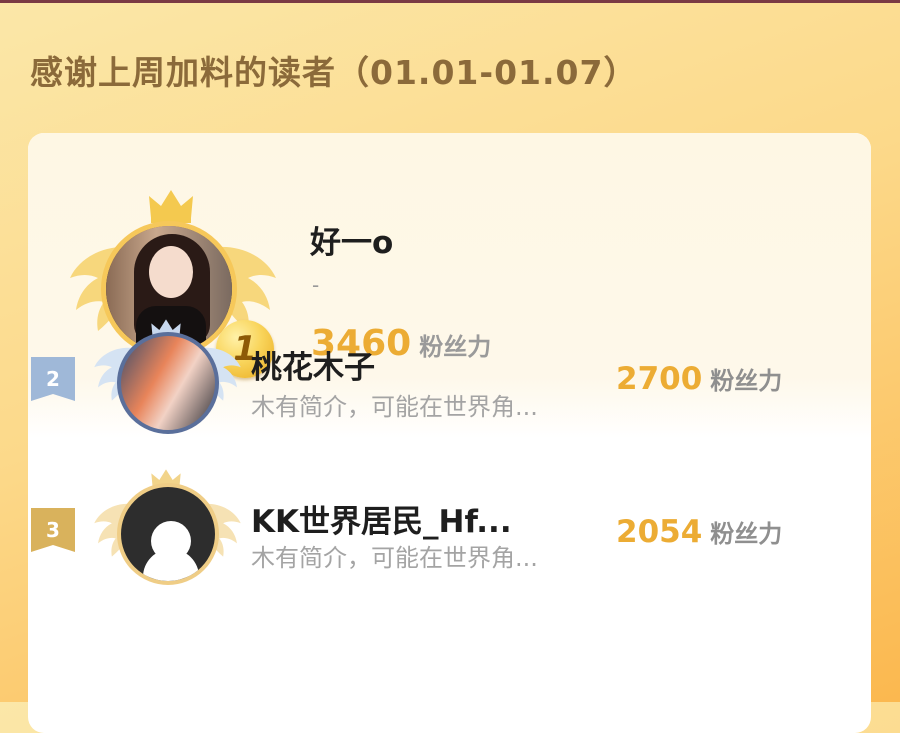 The width and height of the screenshot is (900, 733). Describe the element at coordinates (171, 565) in the screenshot. I see `ghost-body-icon` at that location.